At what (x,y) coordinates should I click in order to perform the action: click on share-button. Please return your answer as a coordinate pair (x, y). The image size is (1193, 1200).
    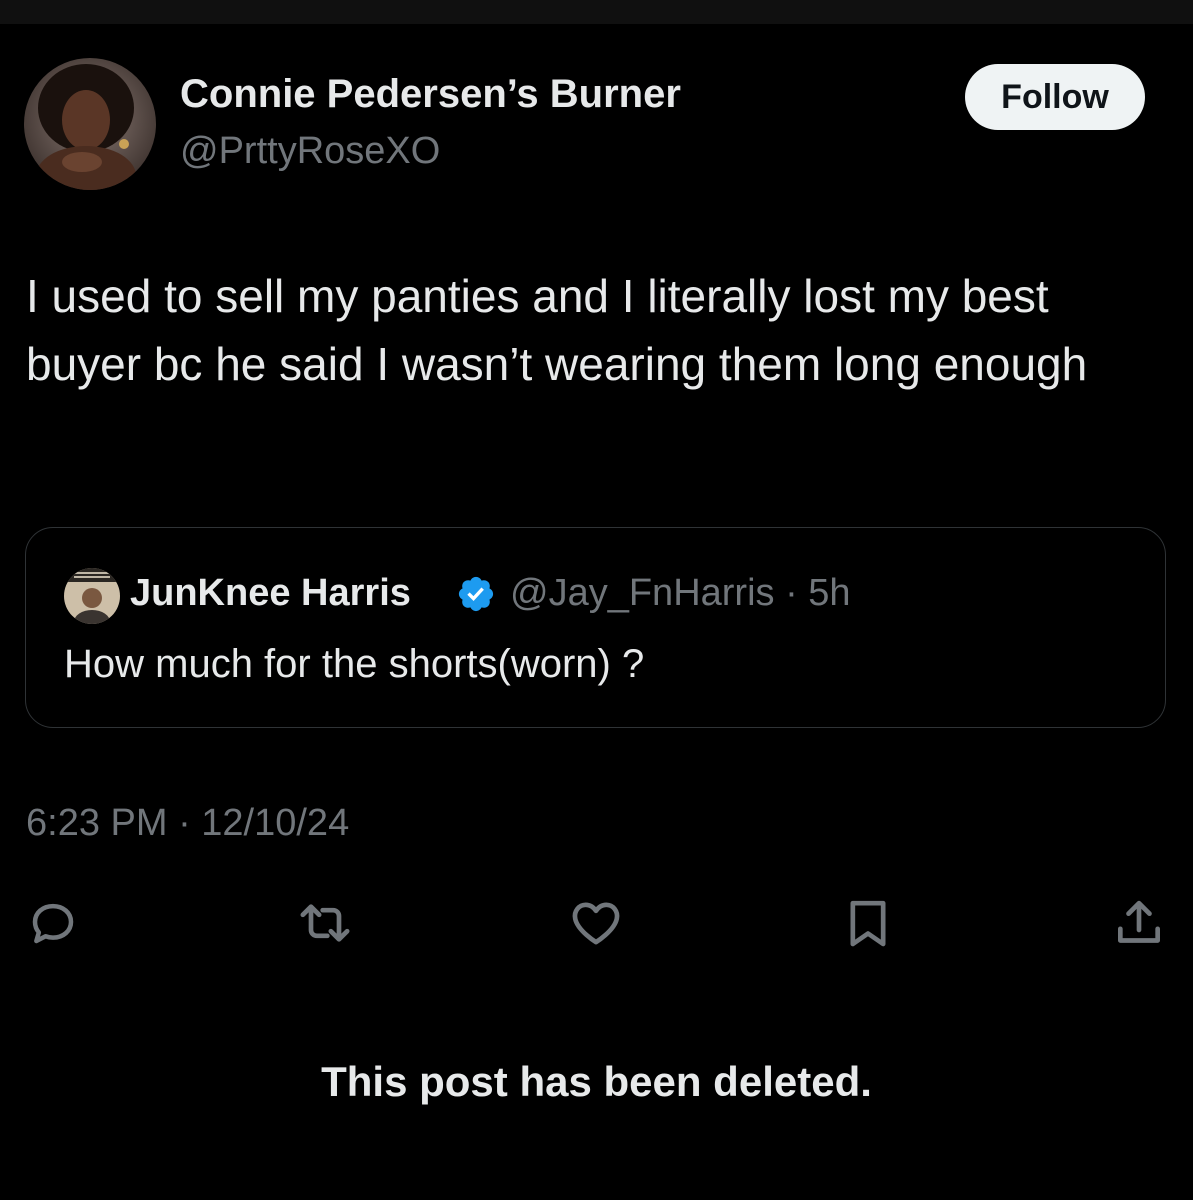
    Looking at the image, I should click on (1139, 923).